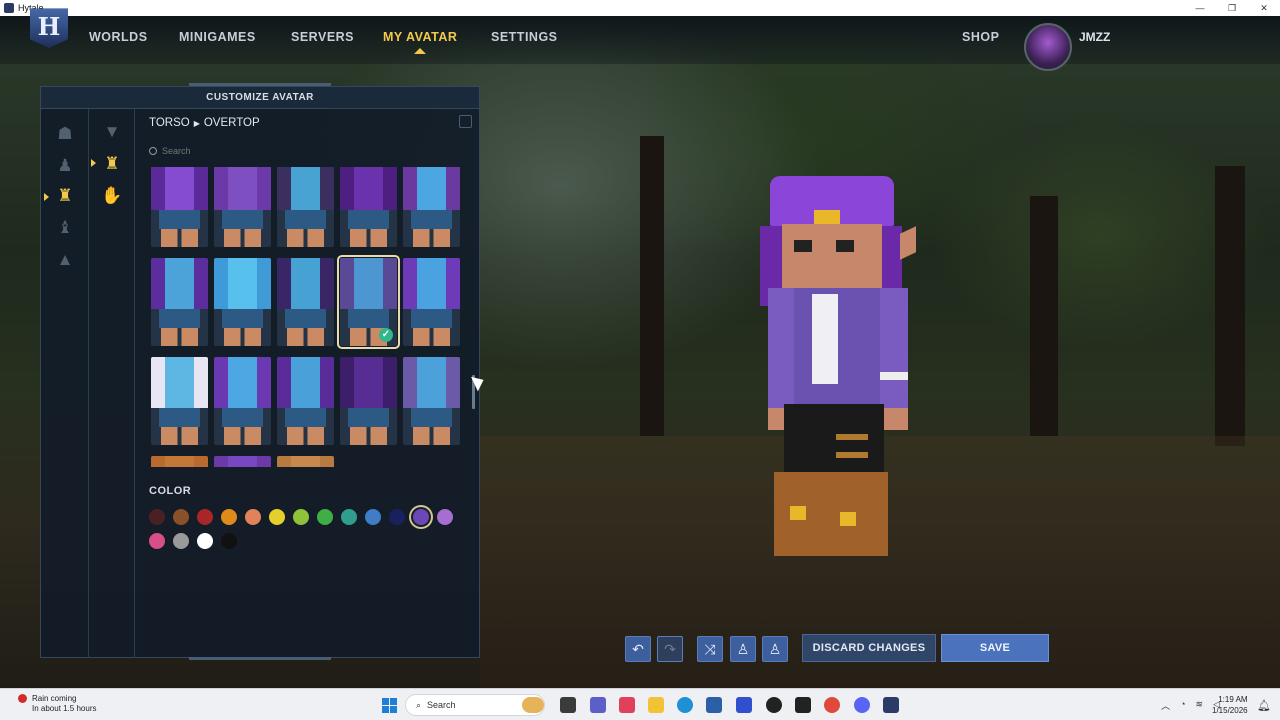 This screenshot has width=1280, height=720. Describe the element at coordinates (1182, 705) in the screenshot. I see `network-icon: ◔` at that location.